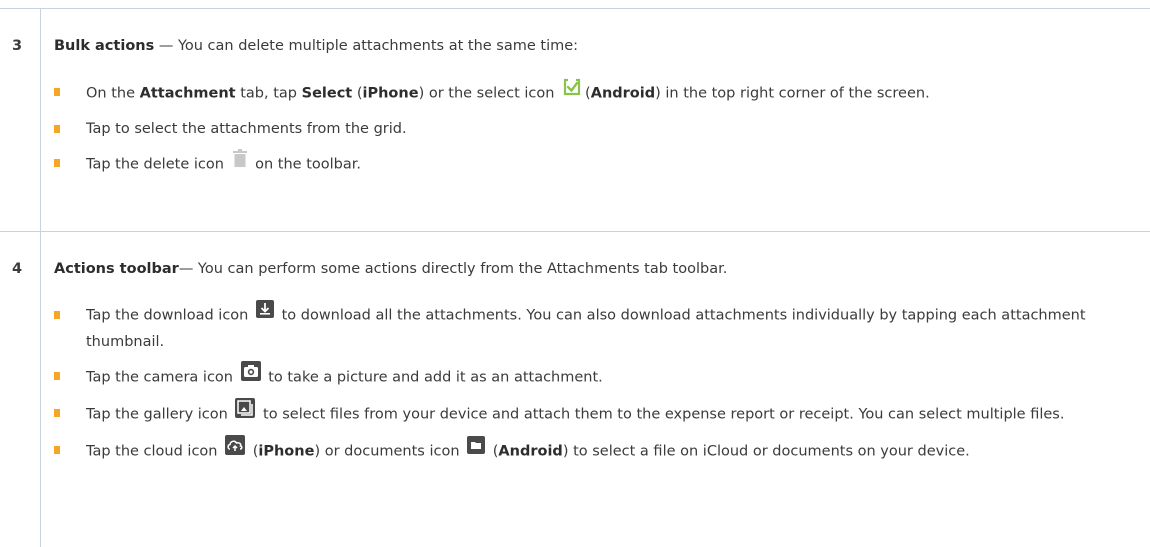 The image size is (1150, 547). Describe the element at coordinates (264, 313) in the screenshot. I see `download-icon` at that location.